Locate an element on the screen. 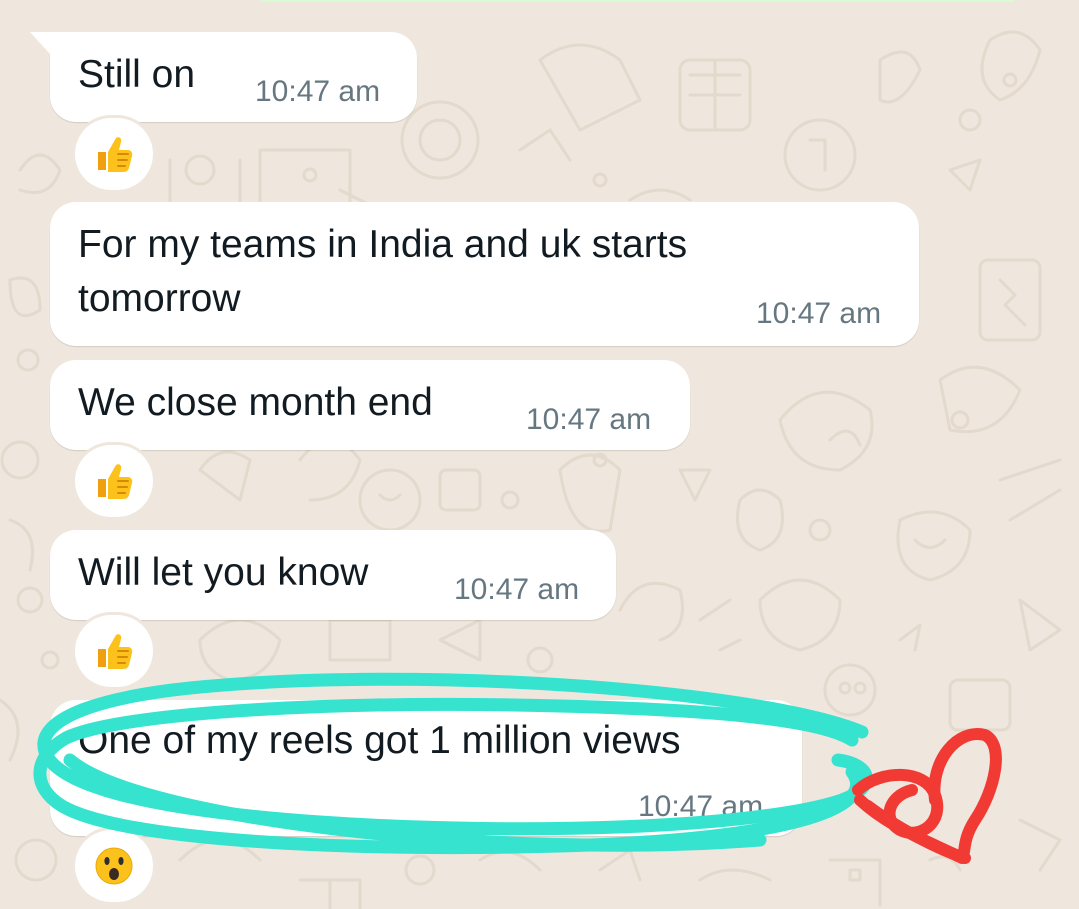 The image size is (1079, 909). message-bubble: Still on 10:47 am is located at coordinates (223, 77).